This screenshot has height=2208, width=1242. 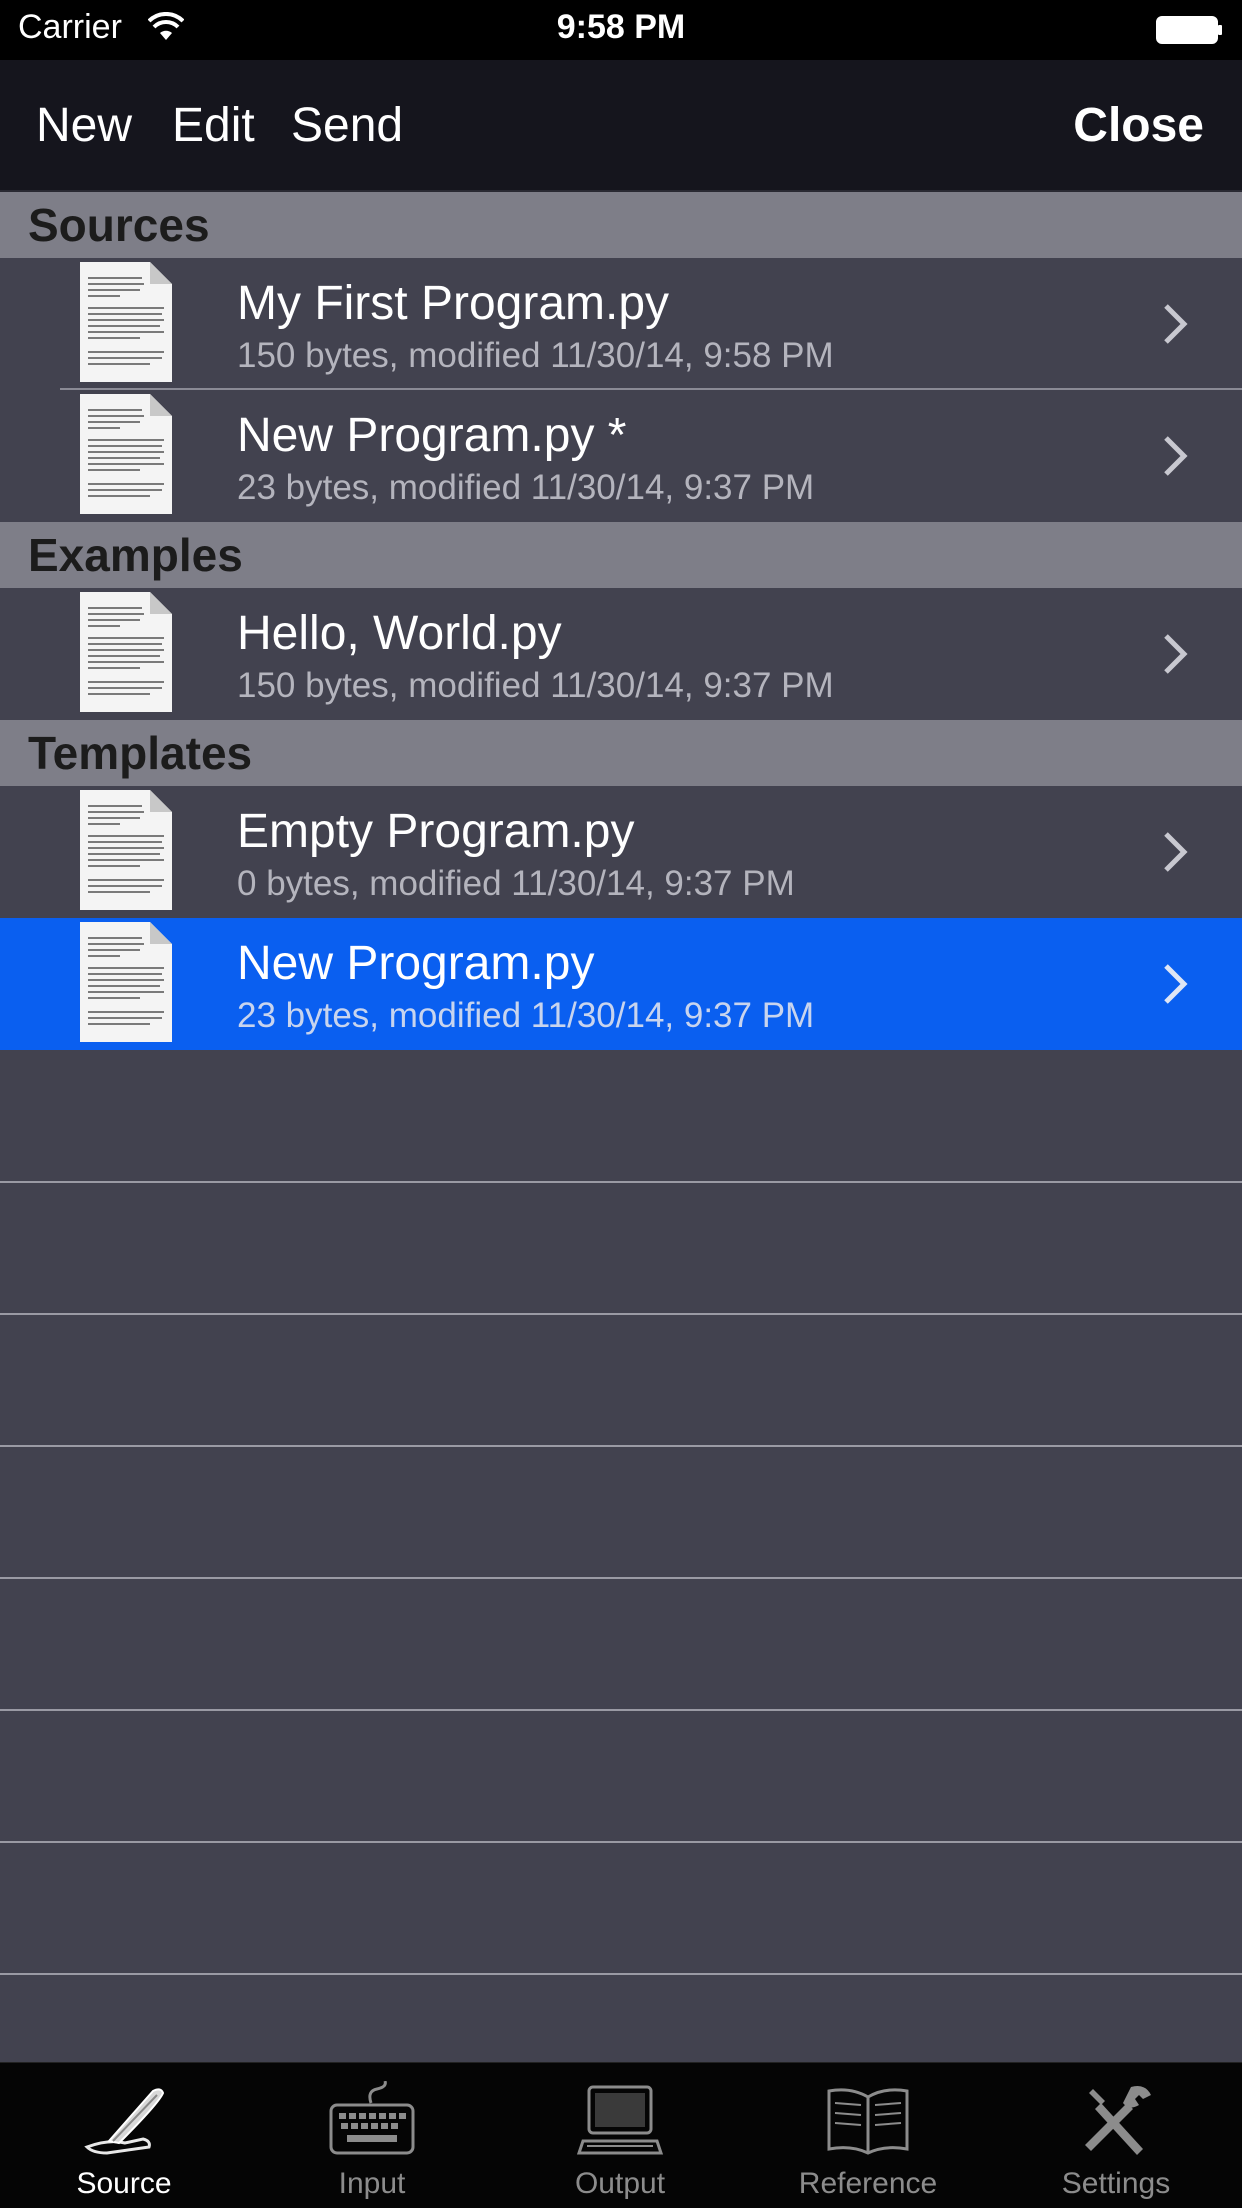 What do you see at coordinates (868, 2183) in the screenshot?
I see `tab-label: Reference` at bounding box center [868, 2183].